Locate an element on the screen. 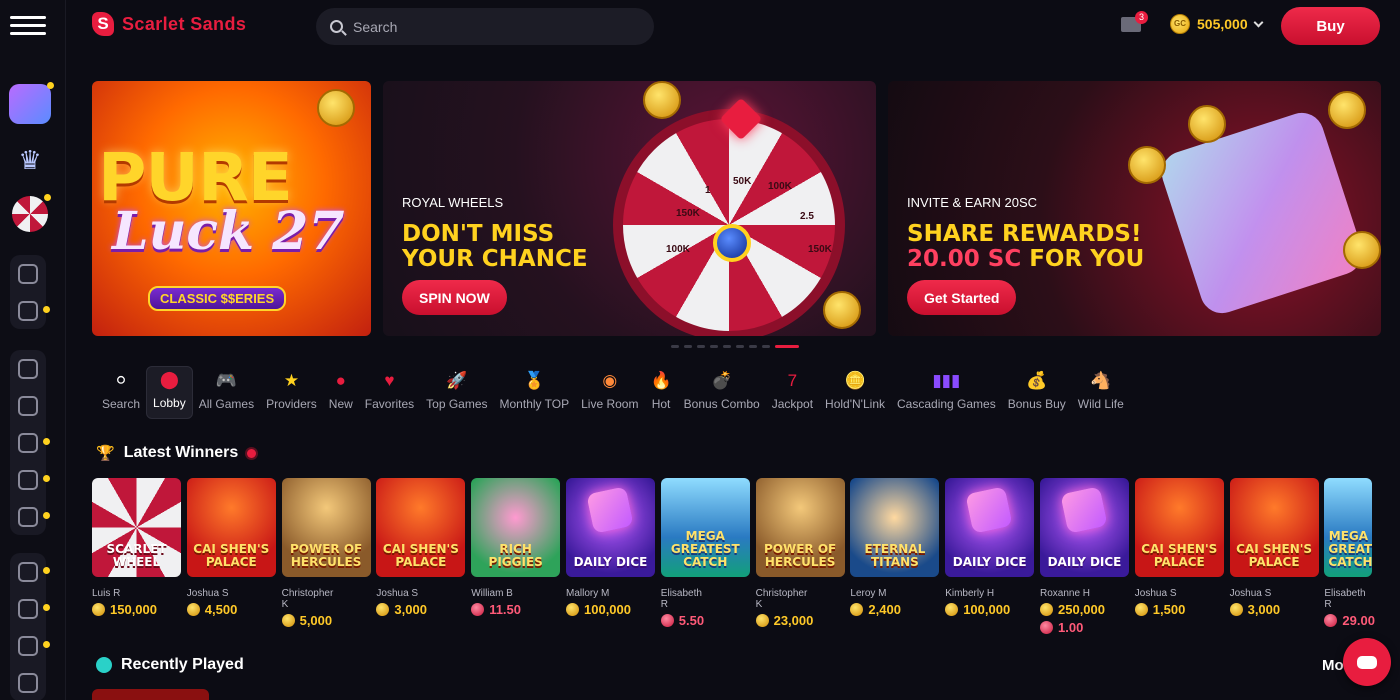  category-label: Bonus Buy is located at coordinates (1036, 404).